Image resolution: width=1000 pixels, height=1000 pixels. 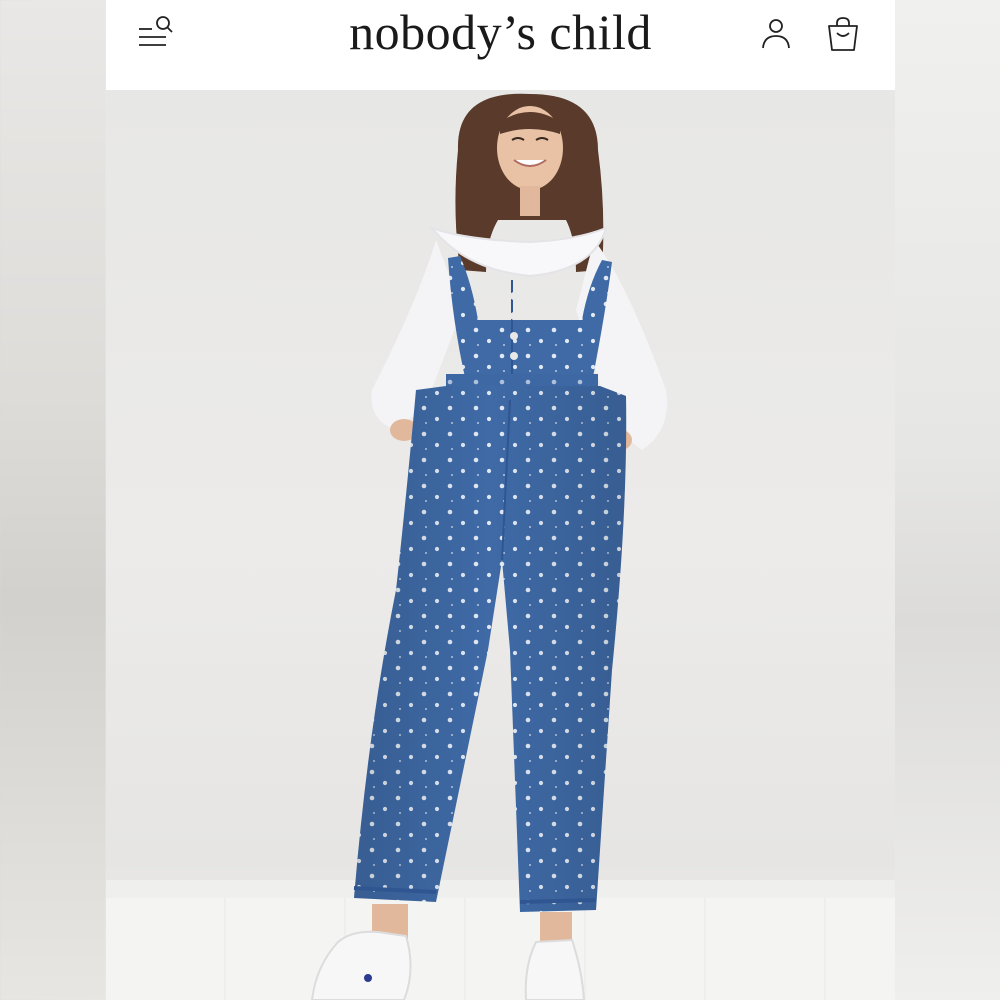 What do you see at coordinates (53, 500) in the screenshot?
I see `background-blur-left` at bounding box center [53, 500].